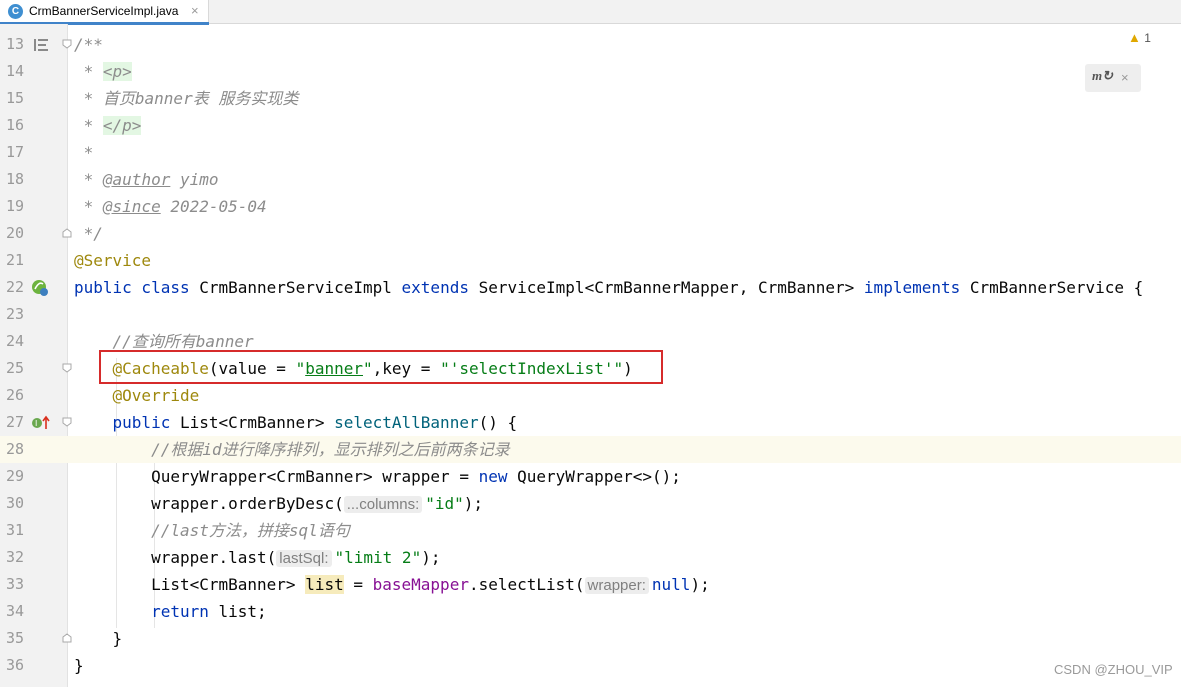 Image resolution: width=1181 pixels, height=687 pixels. I want to click on code-token: CrmBannerServiceImpl, so click(300, 287).